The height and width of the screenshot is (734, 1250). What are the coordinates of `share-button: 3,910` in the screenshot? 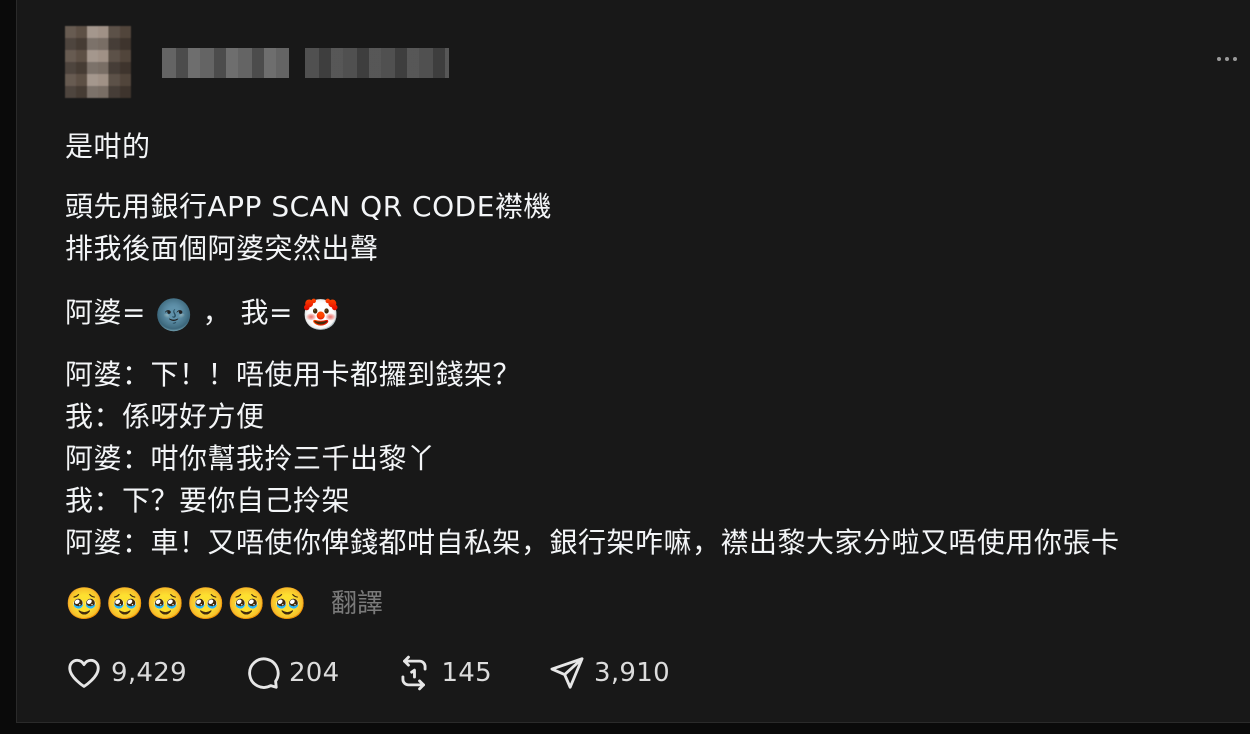 It's located at (609, 673).